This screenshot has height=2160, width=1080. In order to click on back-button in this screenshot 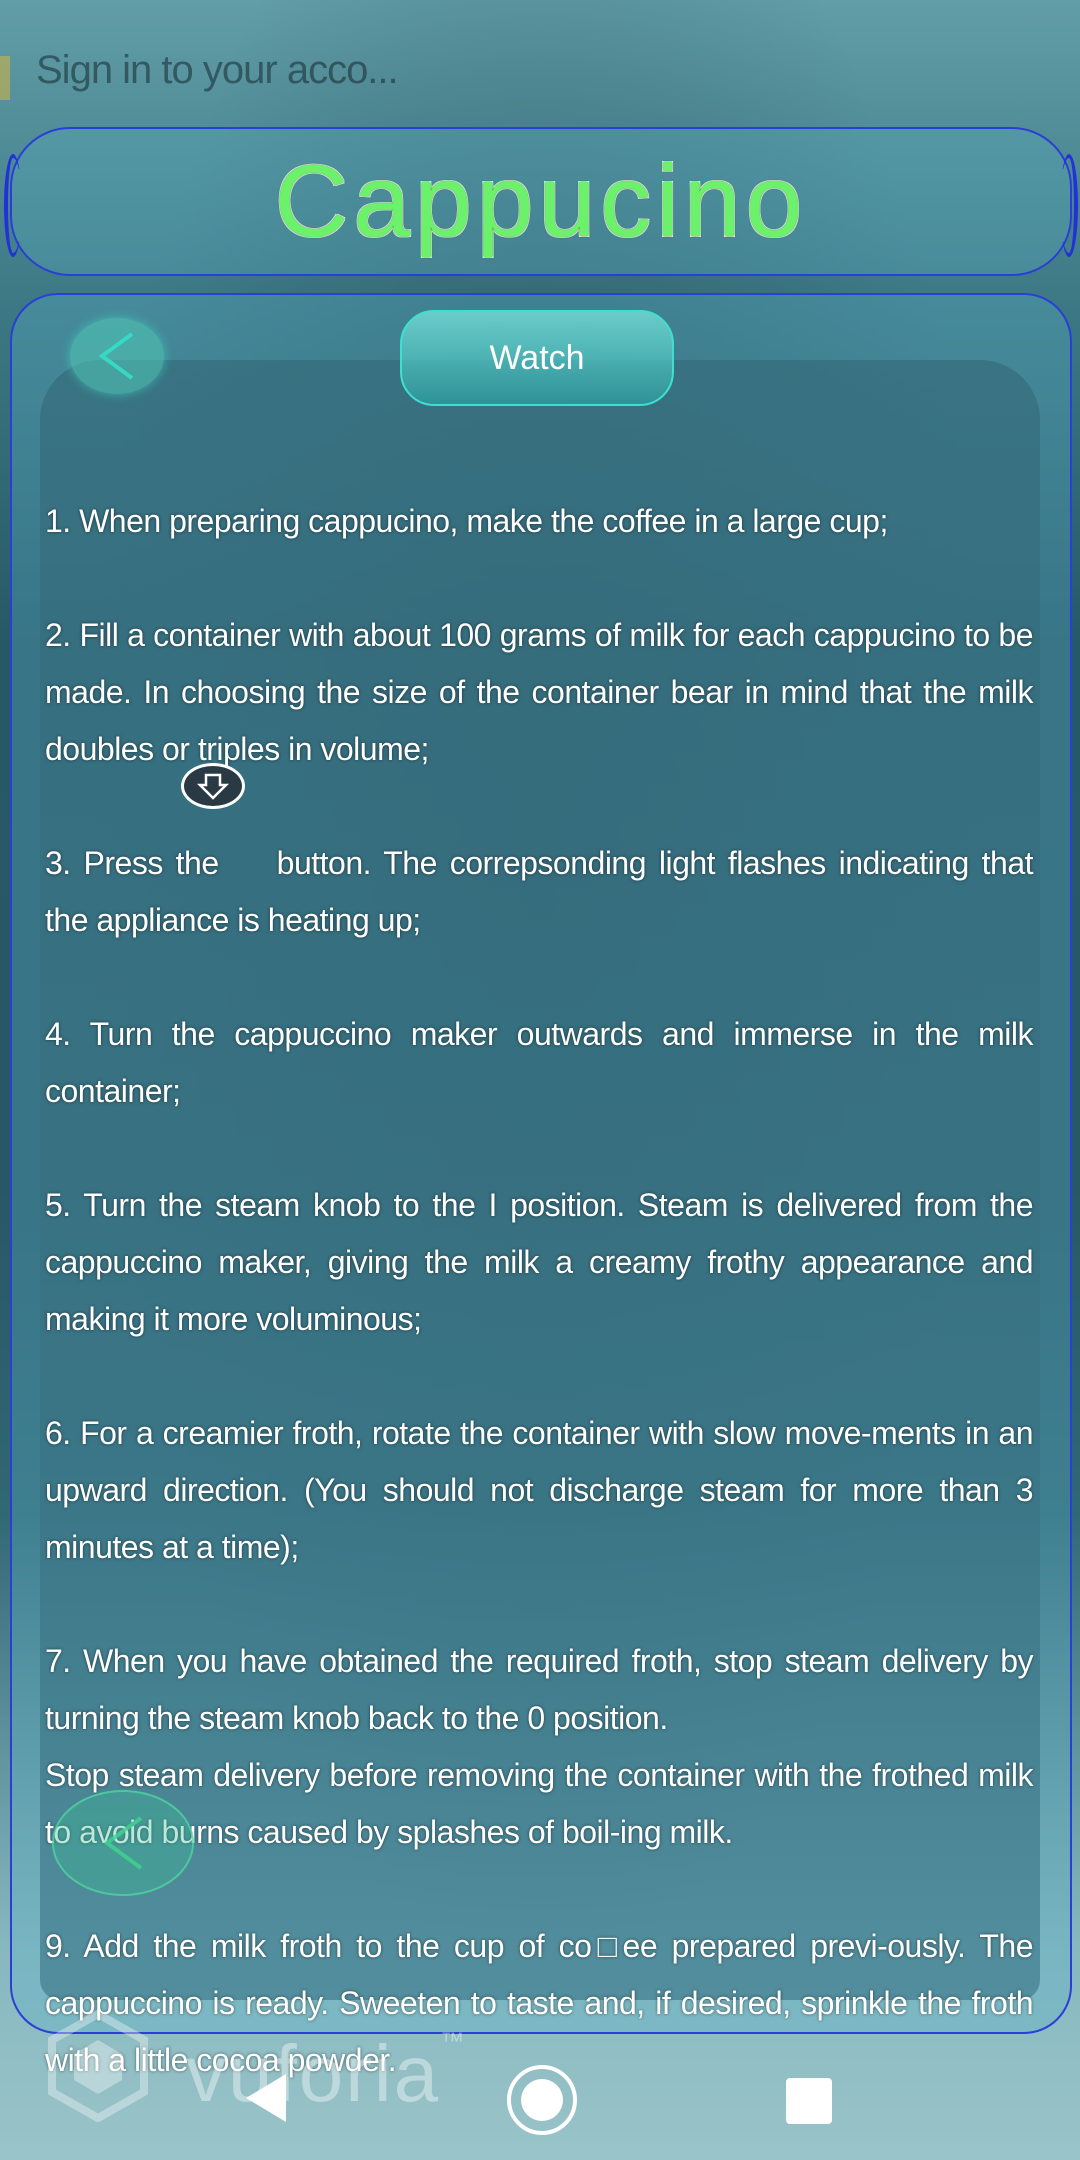, I will do `click(117, 356)`.